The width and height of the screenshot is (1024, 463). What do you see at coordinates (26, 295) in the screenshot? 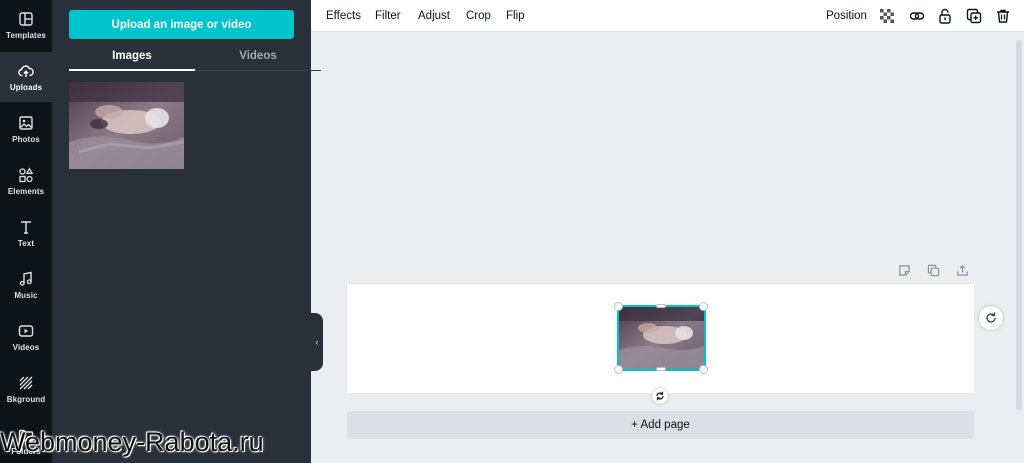
I see `rail-label: Music` at bounding box center [26, 295].